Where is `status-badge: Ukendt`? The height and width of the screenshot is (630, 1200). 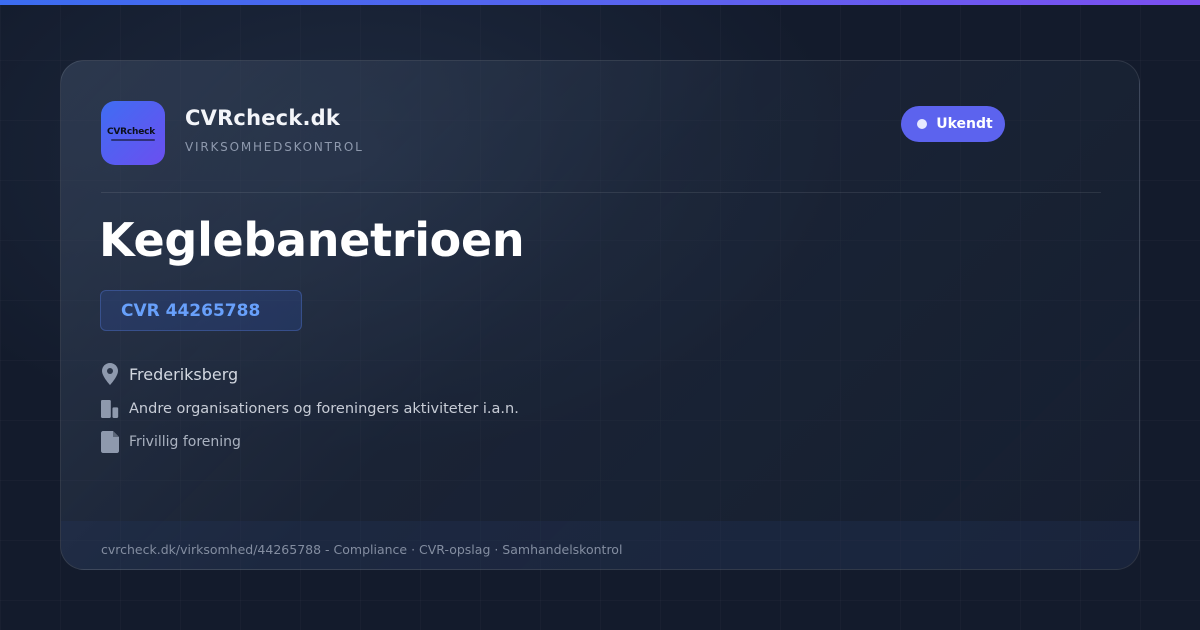
status-badge: Ukendt is located at coordinates (953, 124).